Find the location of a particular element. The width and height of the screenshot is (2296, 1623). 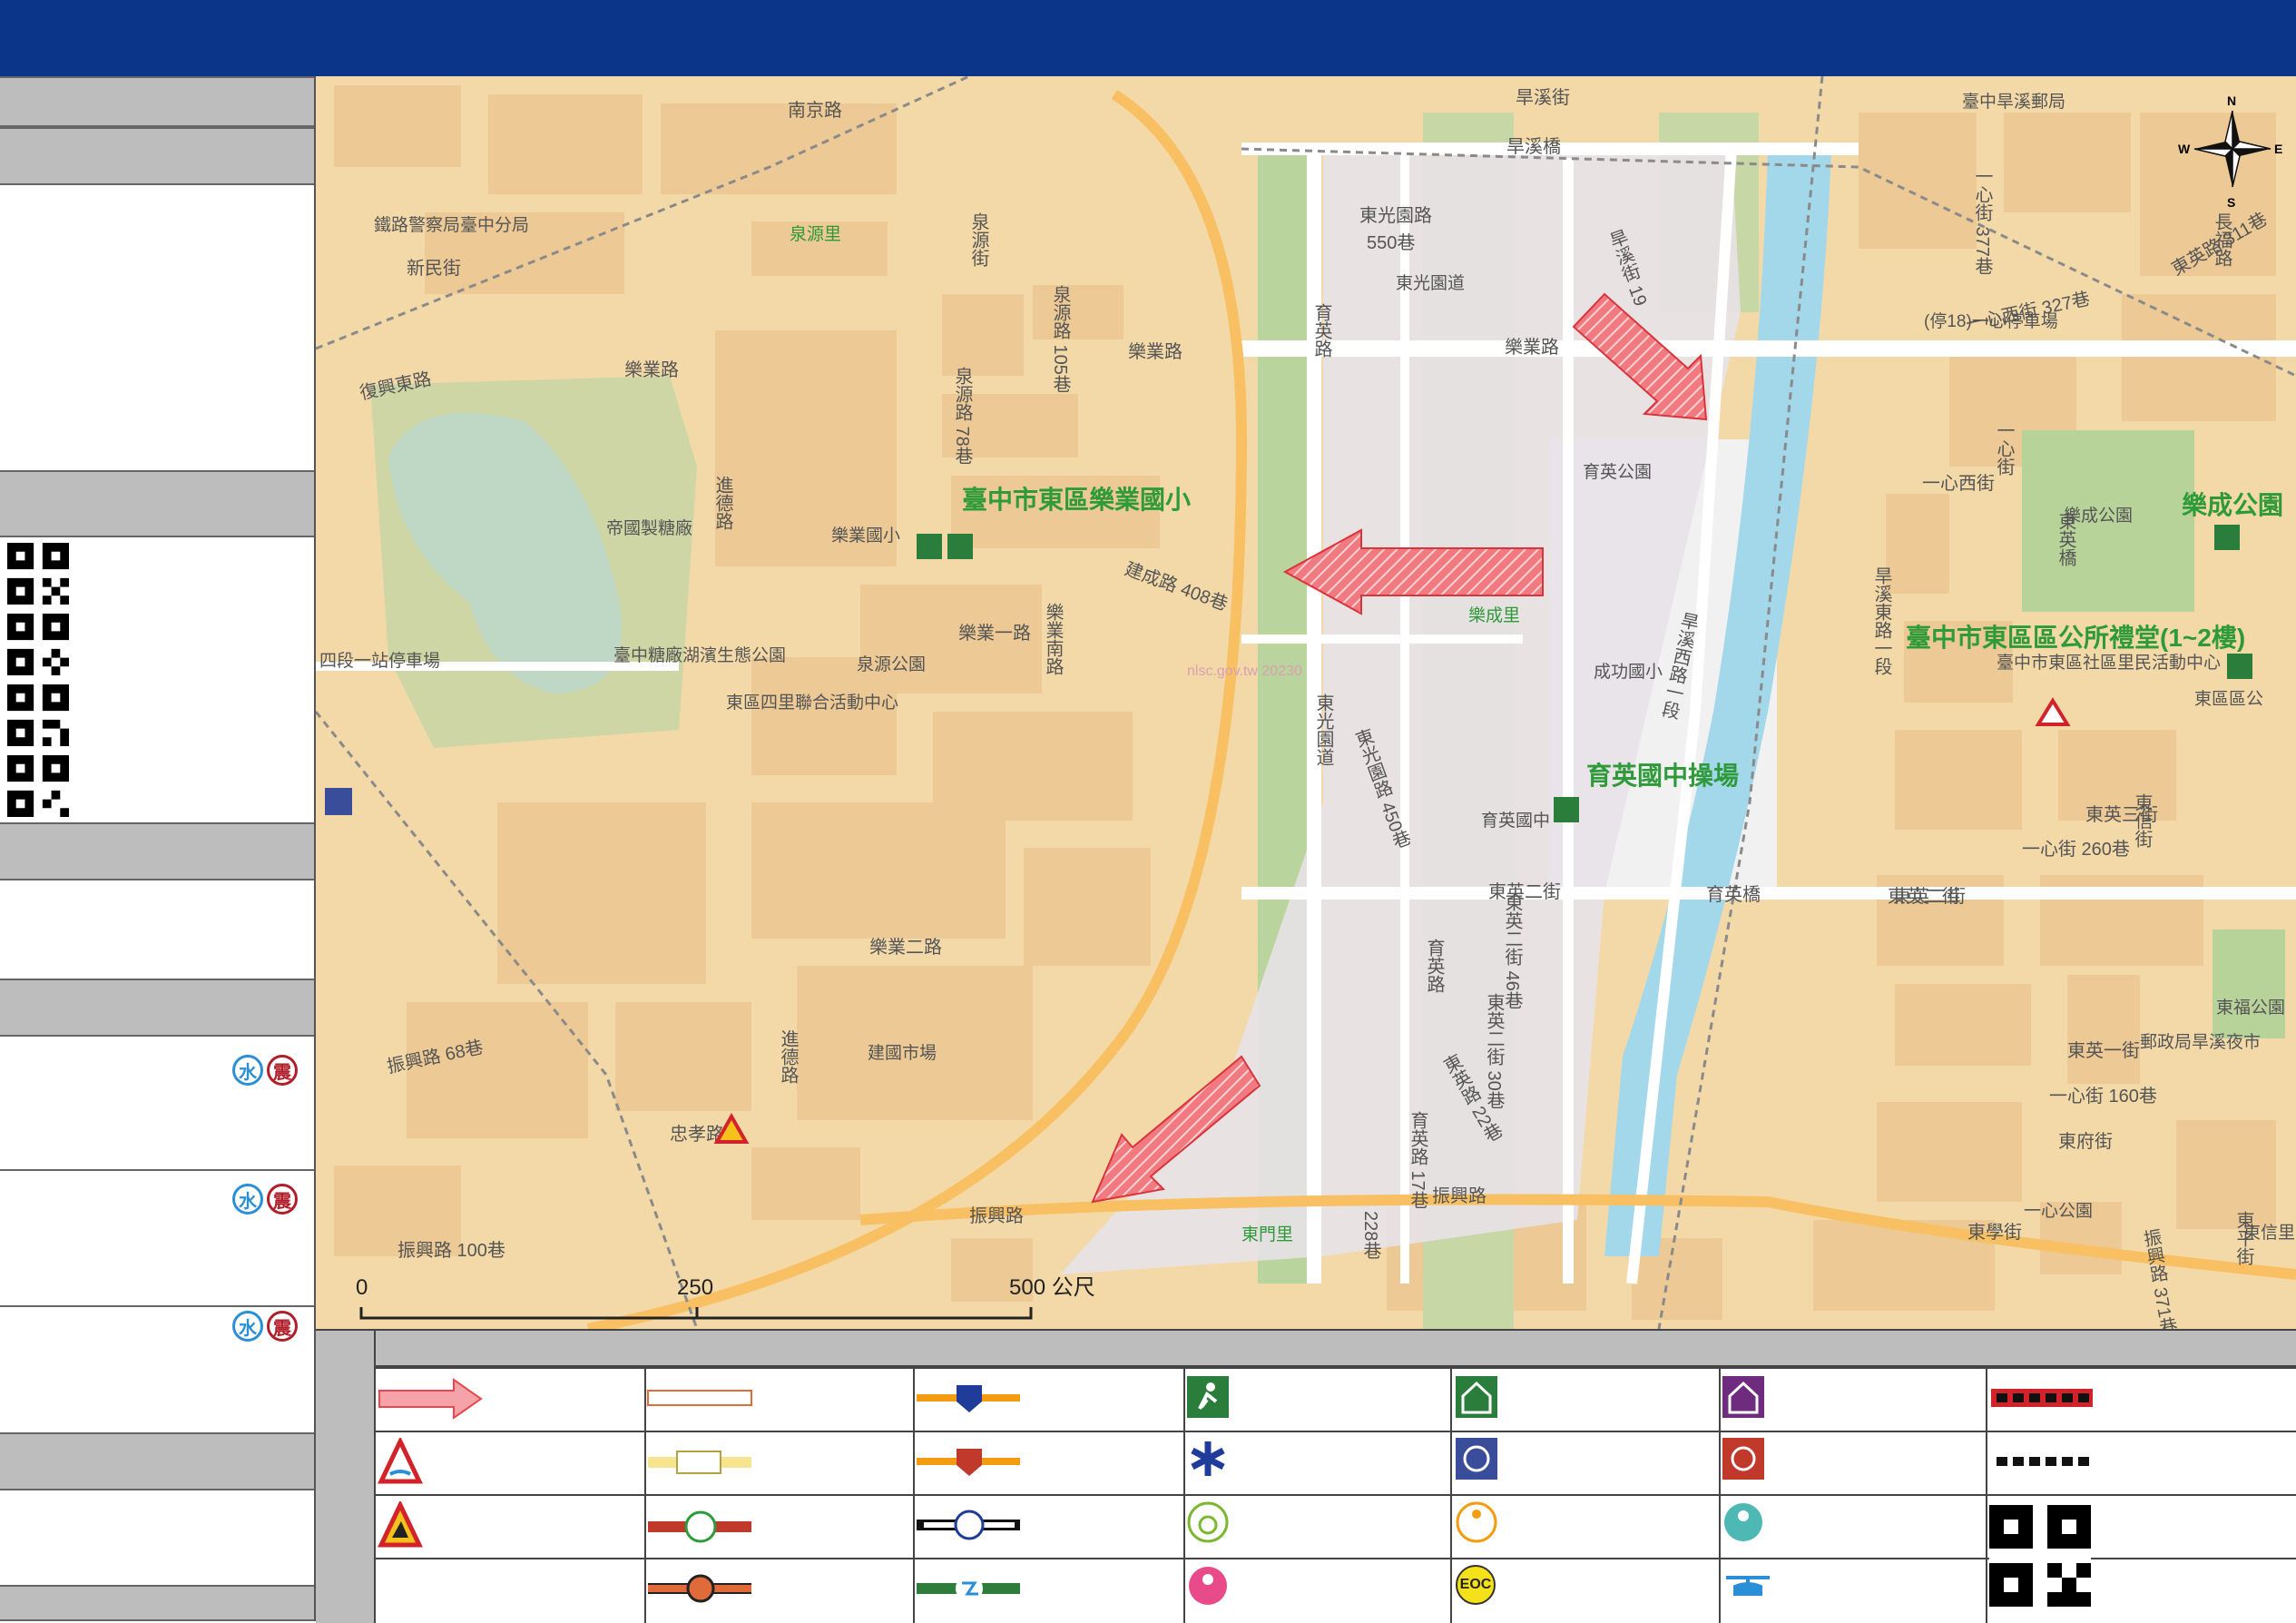

street-label: 東府街 is located at coordinates (2085, 1141).